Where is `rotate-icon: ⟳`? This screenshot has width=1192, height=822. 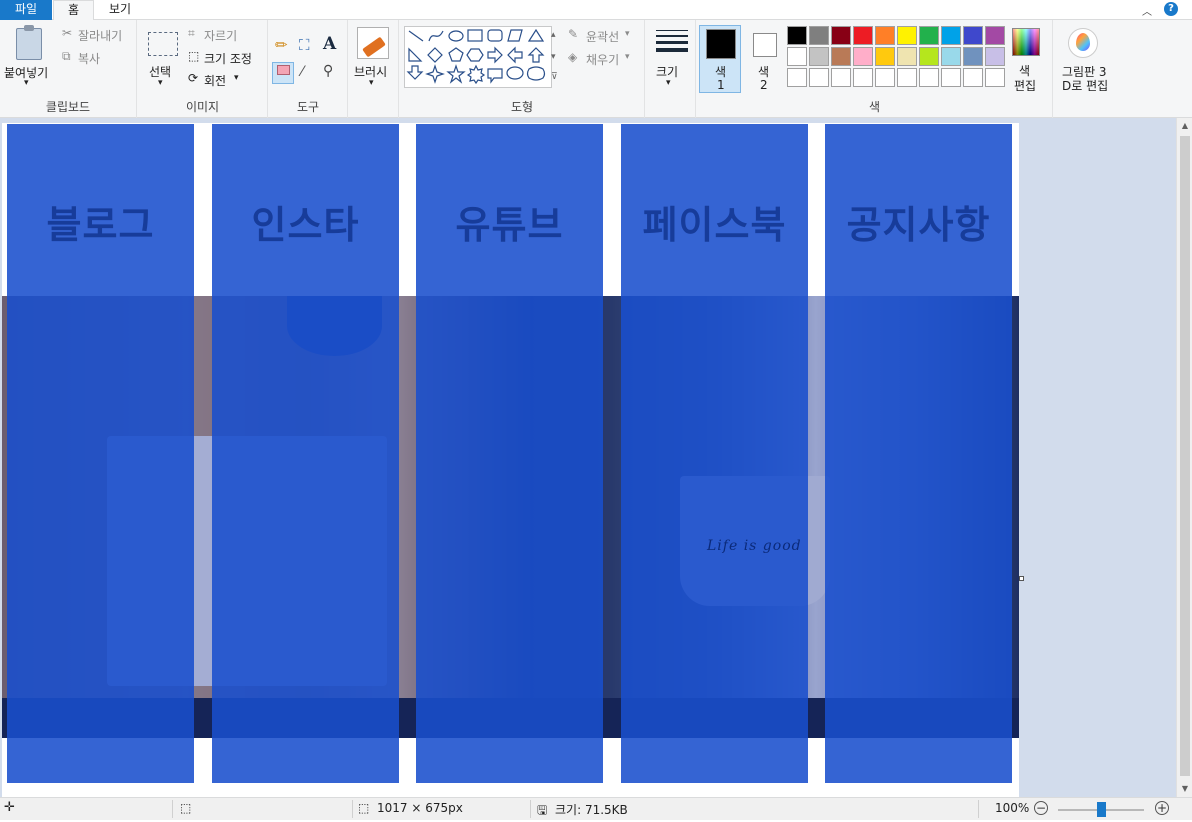
rotate-icon: ⟳ is located at coordinates (193, 78).